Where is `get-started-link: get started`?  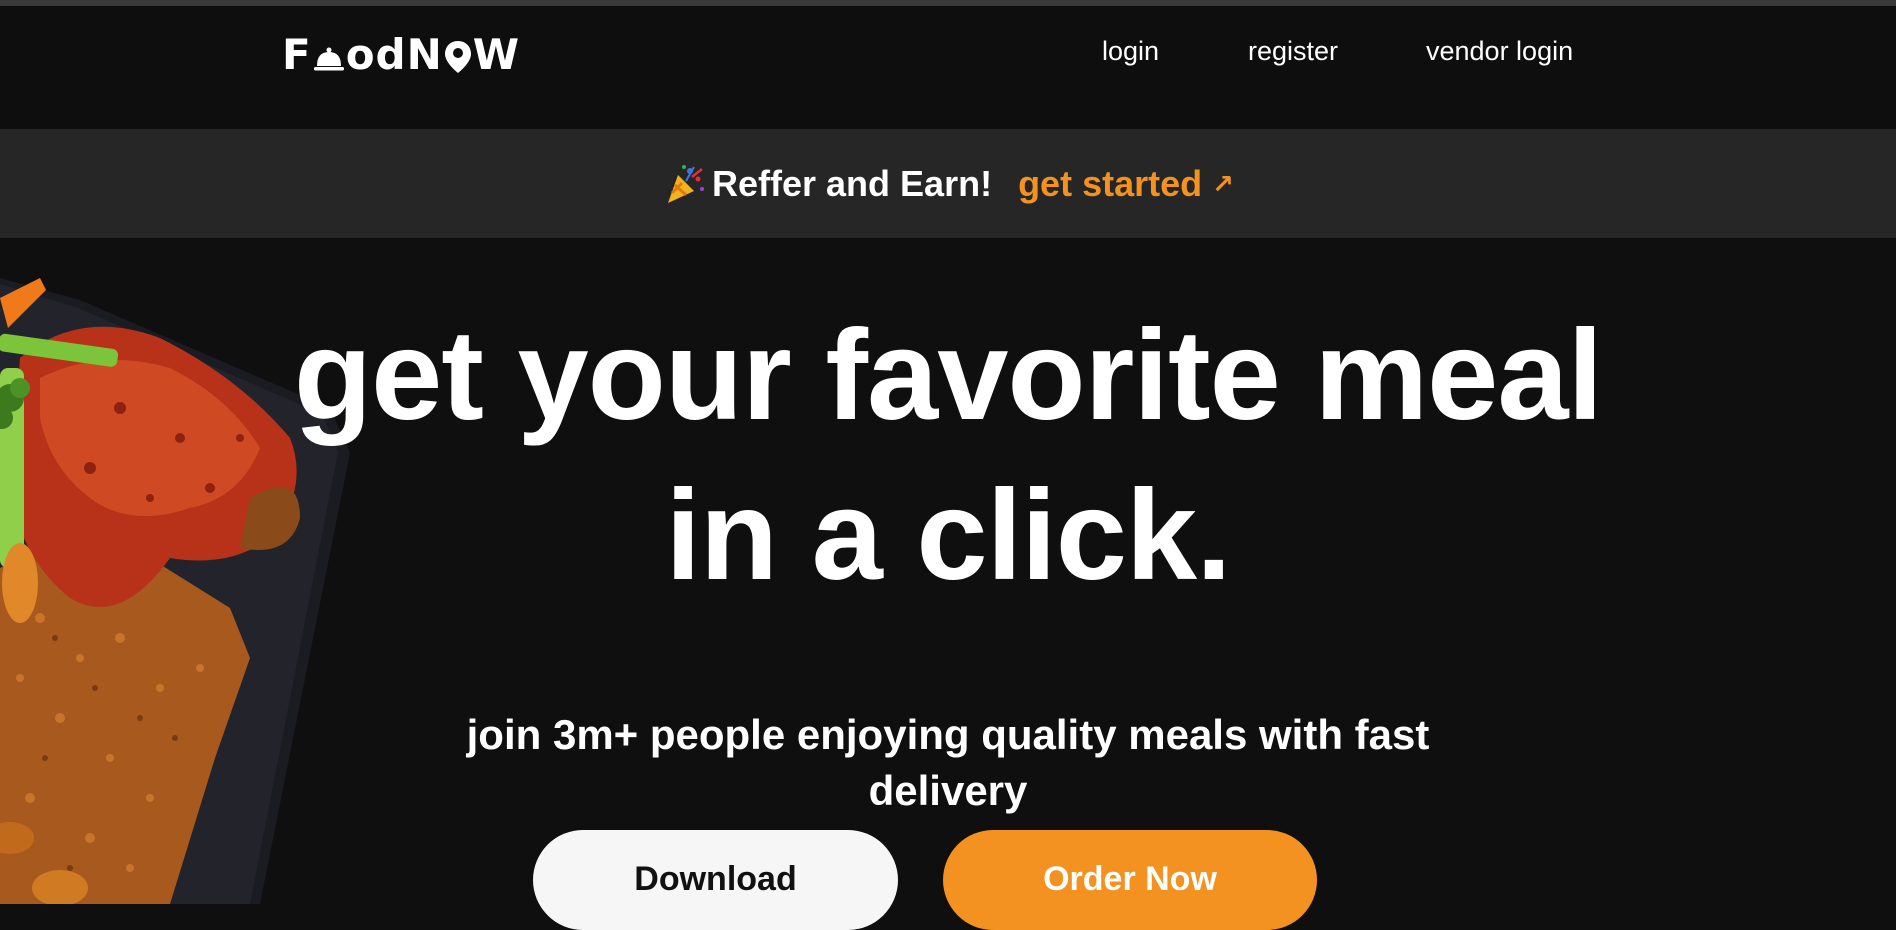
get-started-link: get started is located at coordinates (1110, 184).